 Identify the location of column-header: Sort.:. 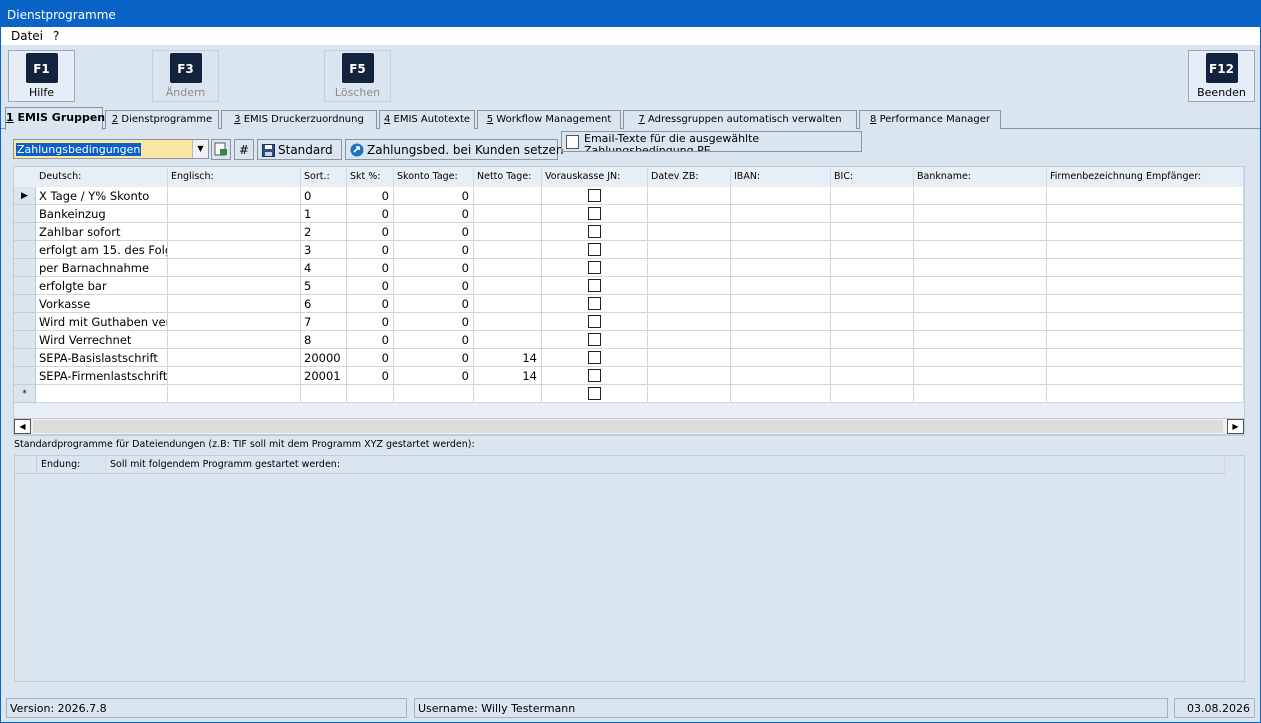
(324, 177).